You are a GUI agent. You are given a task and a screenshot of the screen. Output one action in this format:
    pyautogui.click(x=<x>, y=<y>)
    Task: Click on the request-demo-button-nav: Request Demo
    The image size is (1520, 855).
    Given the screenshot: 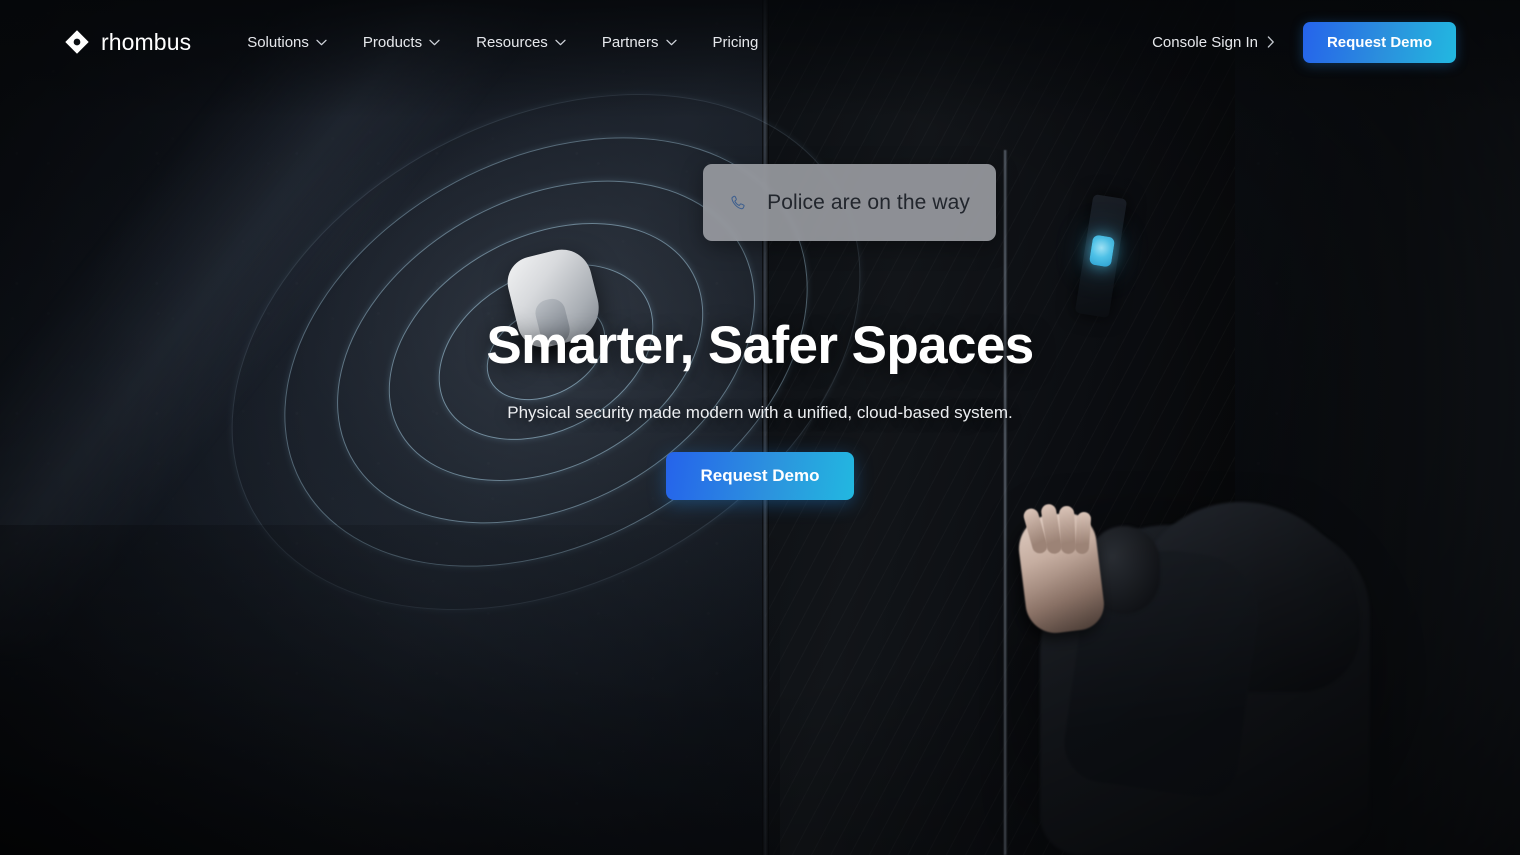 What is the action you would take?
    pyautogui.click(x=1379, y=42)
    